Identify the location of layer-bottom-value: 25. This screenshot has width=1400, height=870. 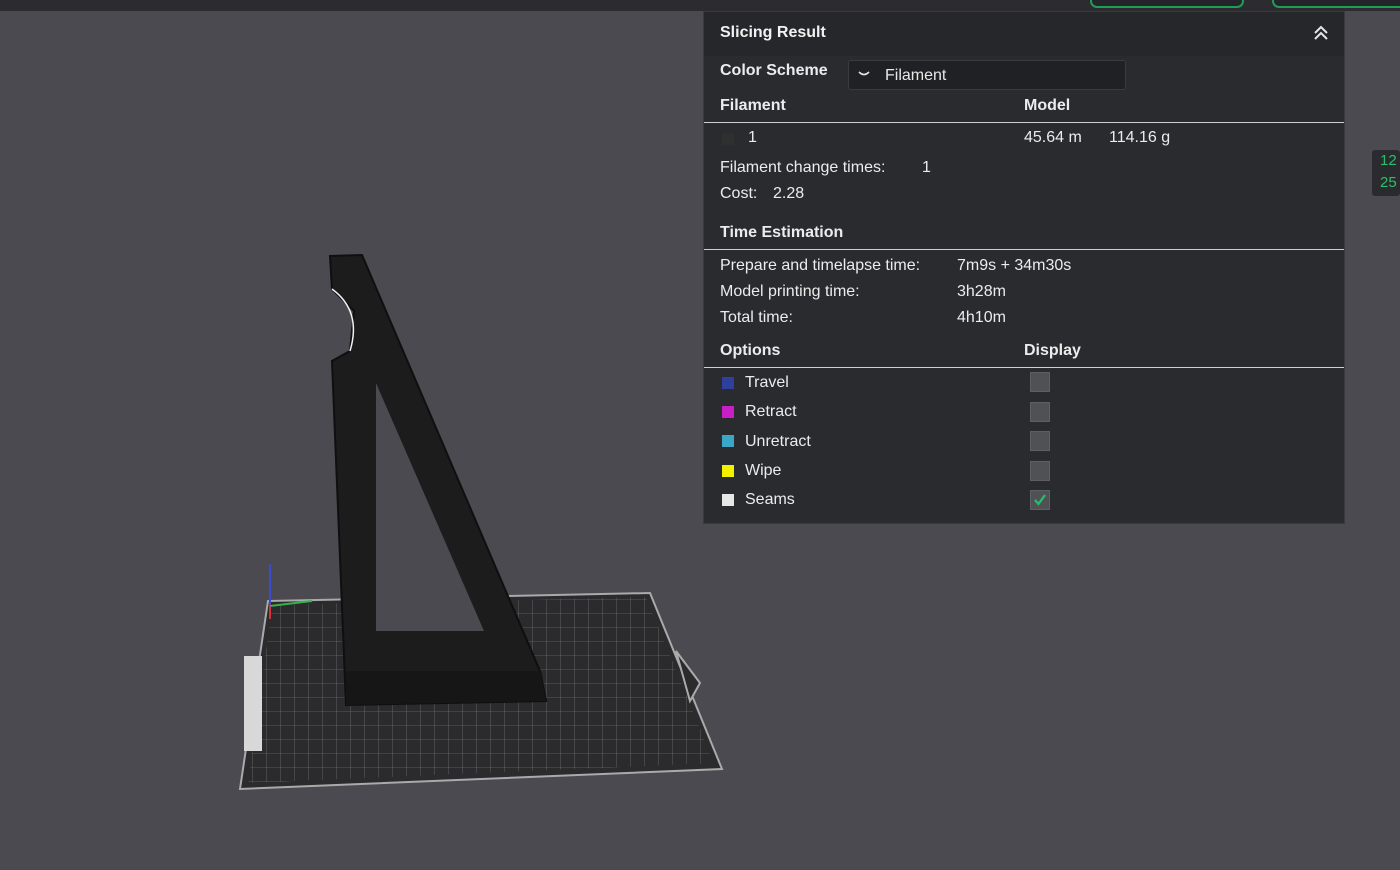
(1388, 182).